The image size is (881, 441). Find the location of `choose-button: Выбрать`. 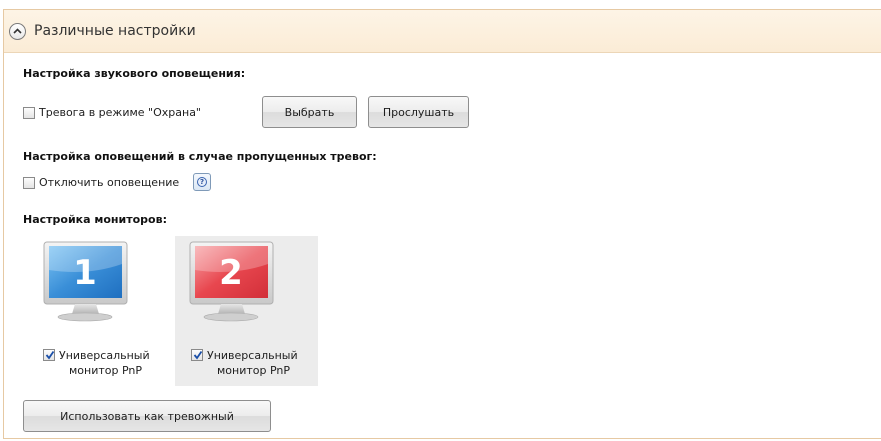

choose-button: Выбрать is located at coordinates (309, 112).